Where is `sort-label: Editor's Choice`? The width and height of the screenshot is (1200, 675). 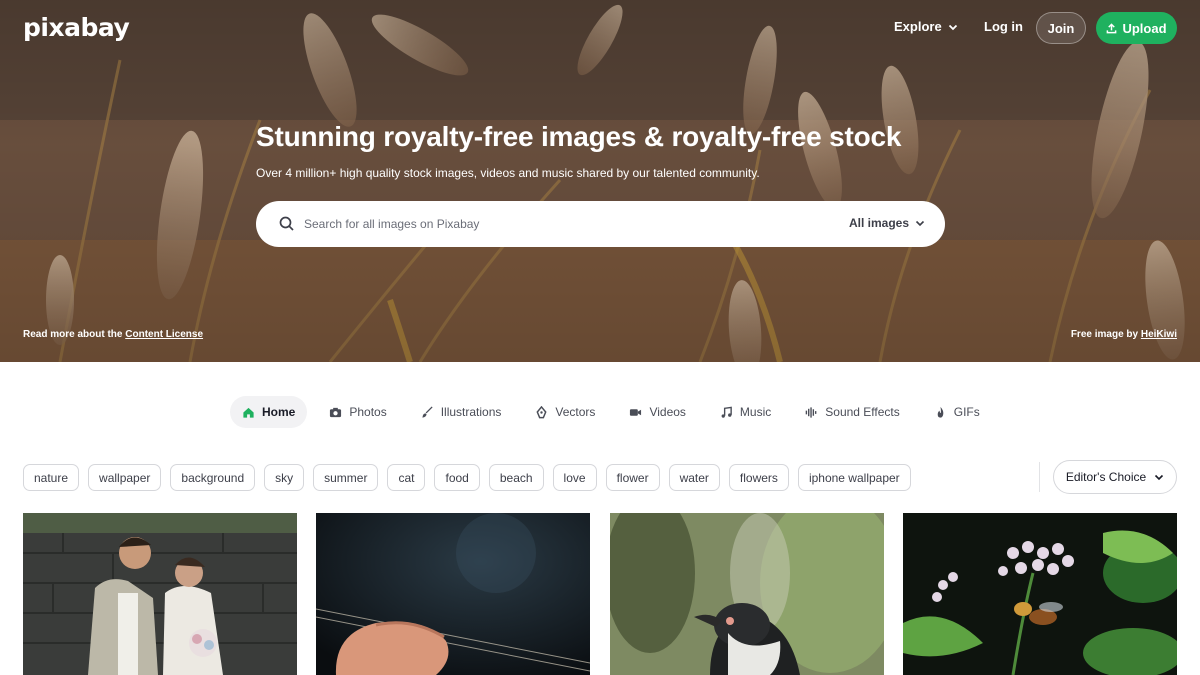
sort-label: Editor's Choice is located at coordinates (1106, 477).